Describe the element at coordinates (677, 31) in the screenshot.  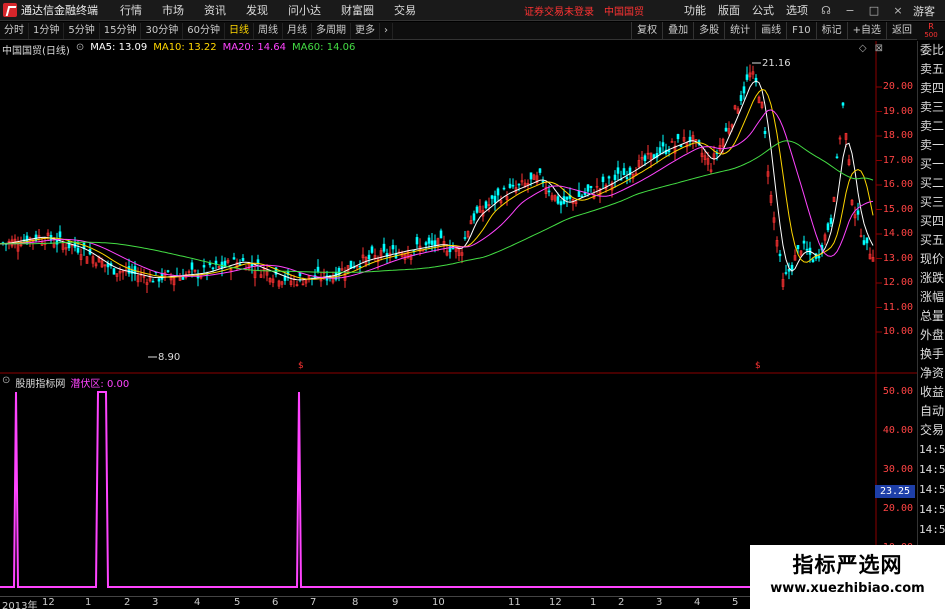
I see `overlay-button: 叠加` at that location.